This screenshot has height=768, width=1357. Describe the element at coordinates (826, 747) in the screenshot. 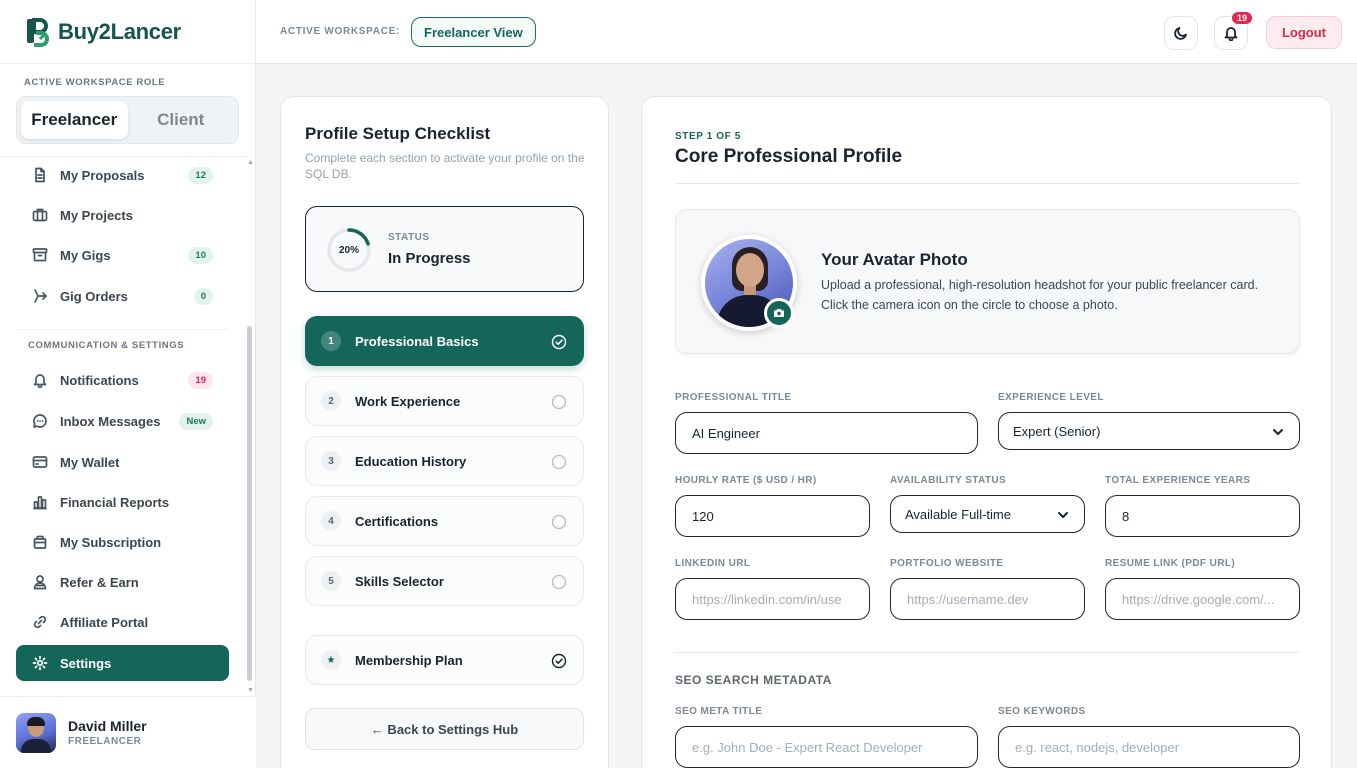

I see `seo-meta-title-input: e.g. John Doe - Expert React Developer` at that location.